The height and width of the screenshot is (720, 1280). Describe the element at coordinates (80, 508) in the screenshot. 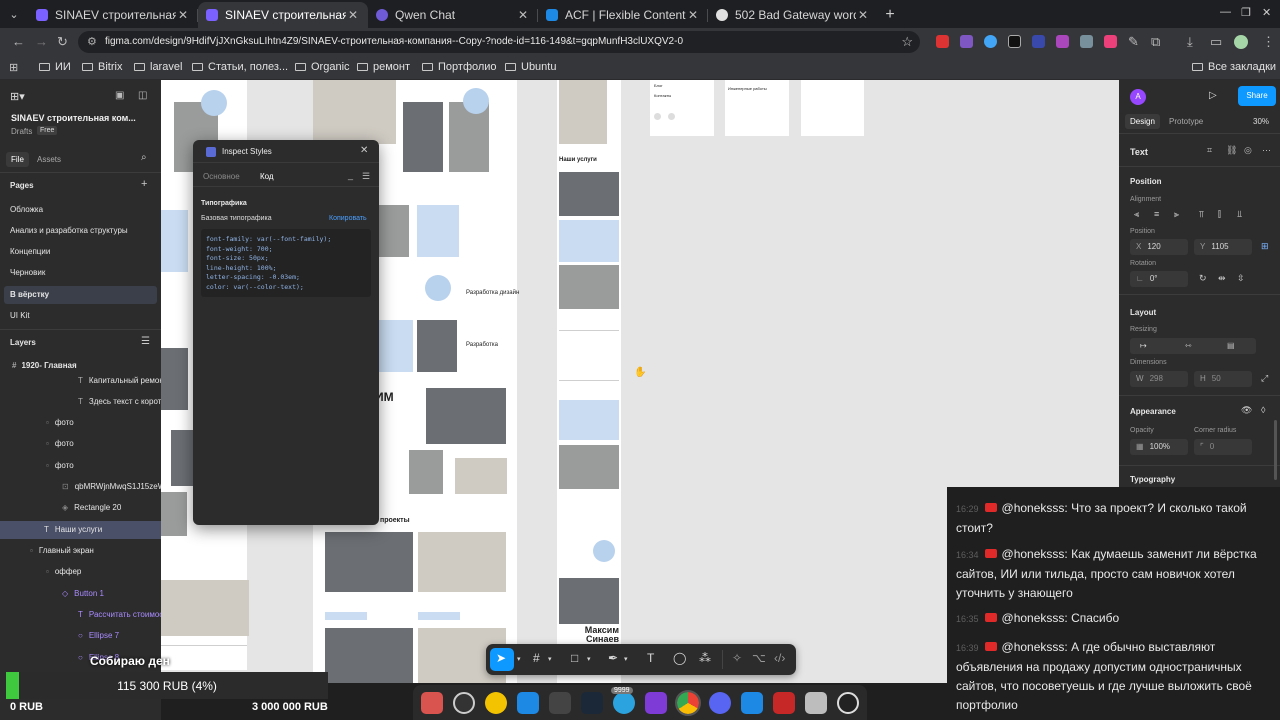

I see `layer-rectangle: ◈ Rectangle 20` at that location.